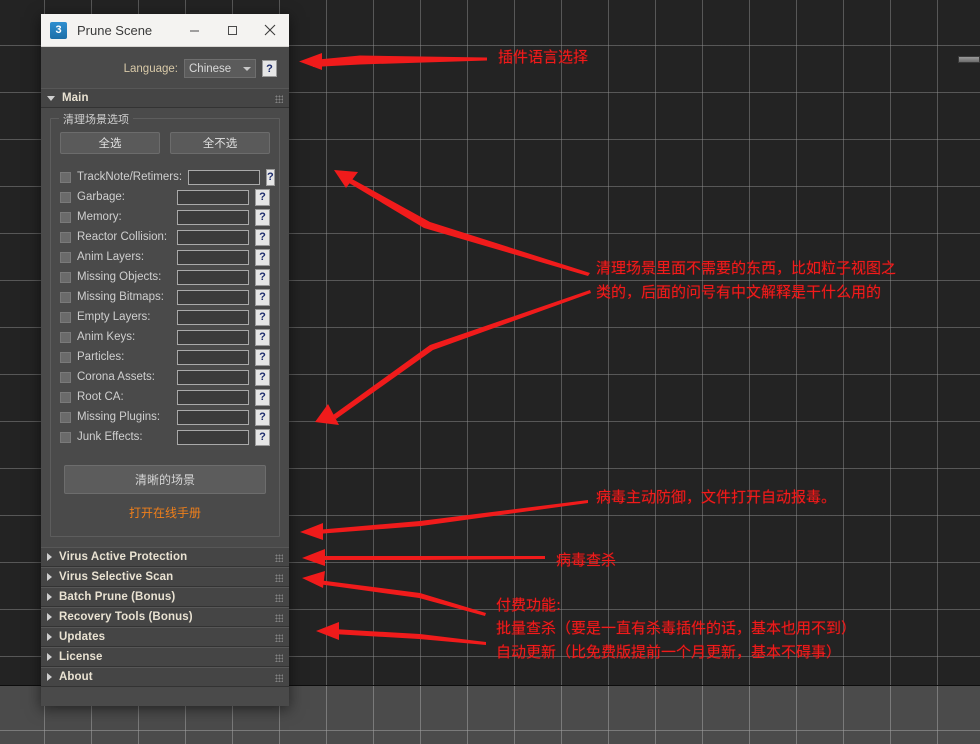 Image resolution: width=980 pixels, height=744 pixels. What do you see at coordinates (194, 30) in the screenshot?
I see `minimize-button` at bounding box center [194, 30].